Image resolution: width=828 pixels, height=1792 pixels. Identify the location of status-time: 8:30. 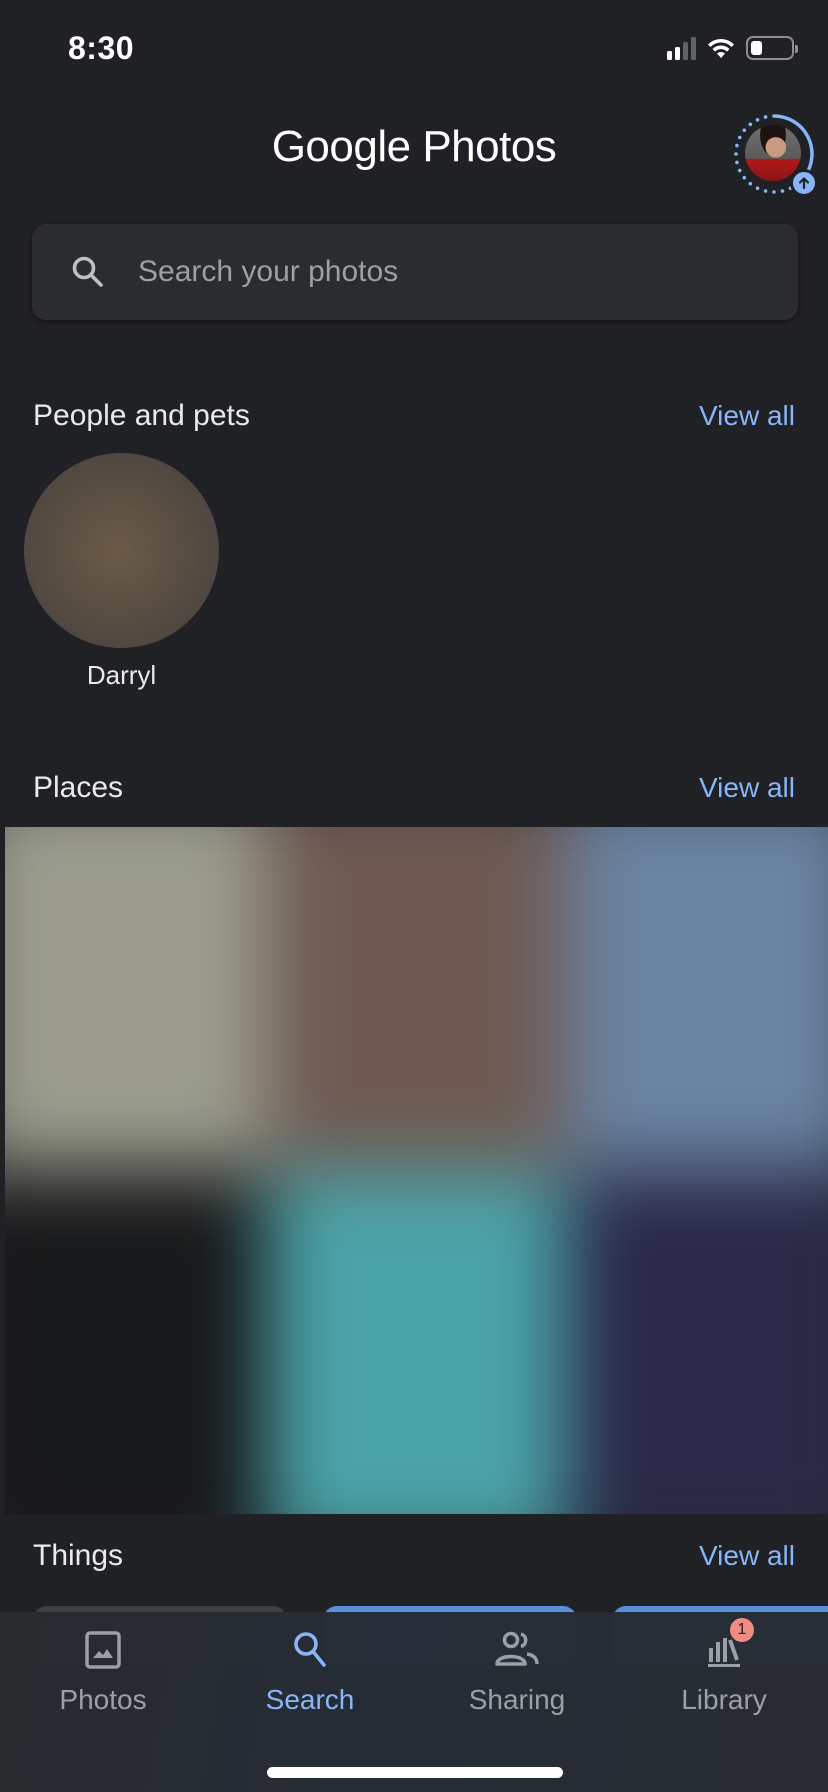
(101, 48).